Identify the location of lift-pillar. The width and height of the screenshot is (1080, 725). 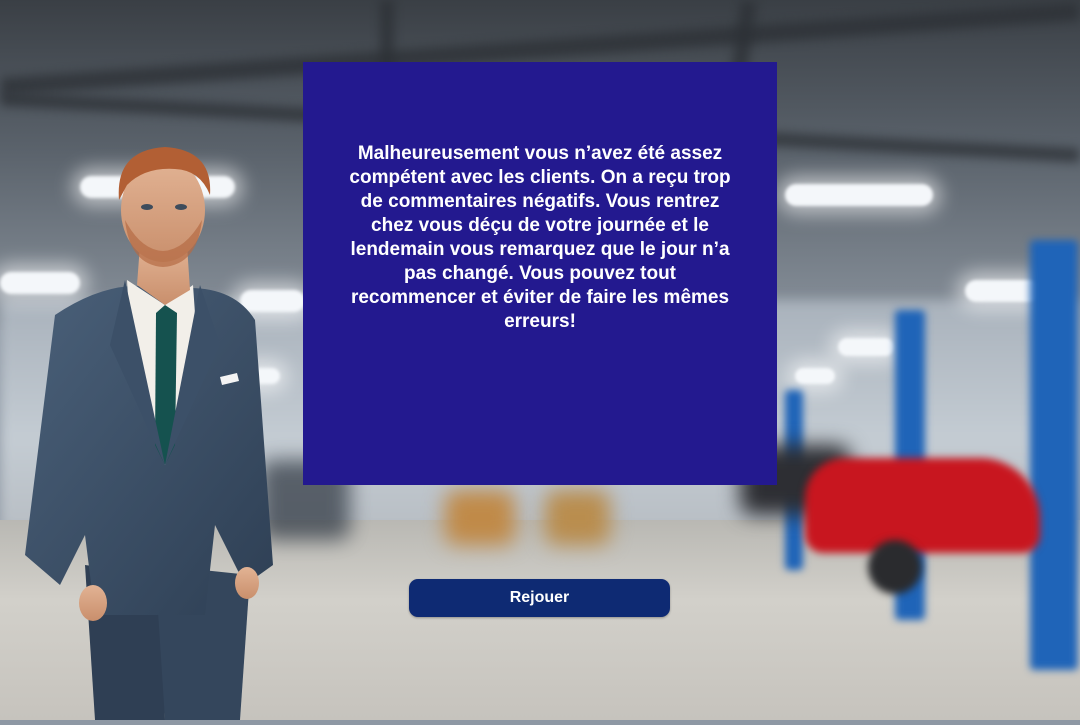
(1054, 455).